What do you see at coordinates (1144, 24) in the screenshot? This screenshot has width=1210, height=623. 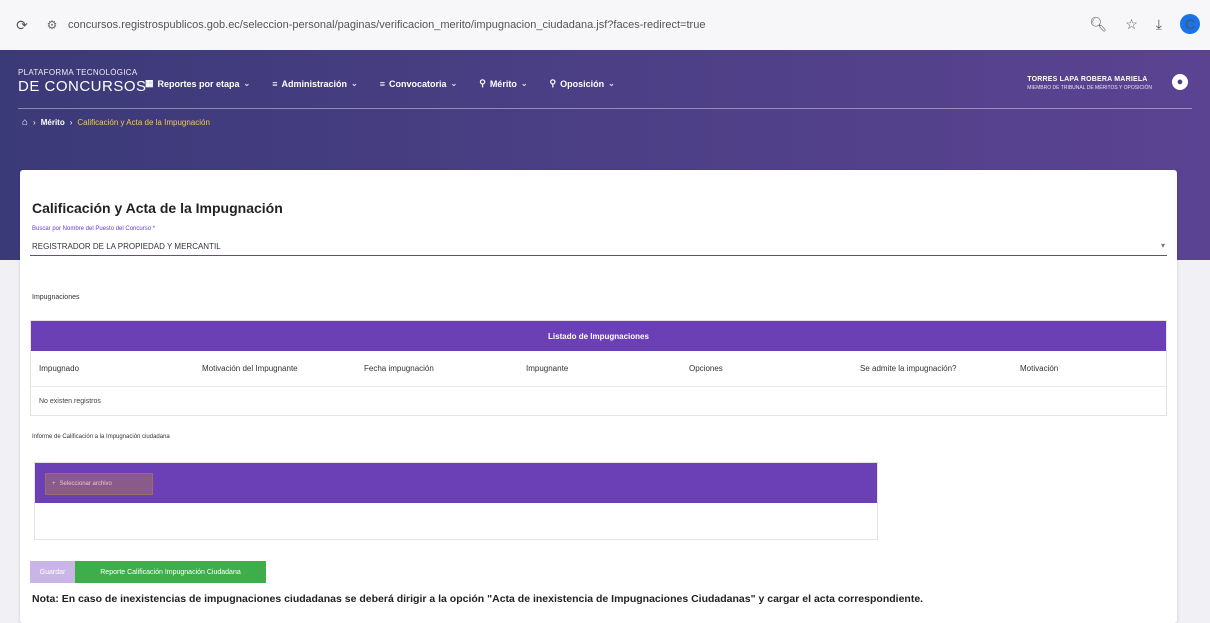 I see `browser-actions: 🔍︎ ☆ ⤓ C` at bounding box center [1144, 24].